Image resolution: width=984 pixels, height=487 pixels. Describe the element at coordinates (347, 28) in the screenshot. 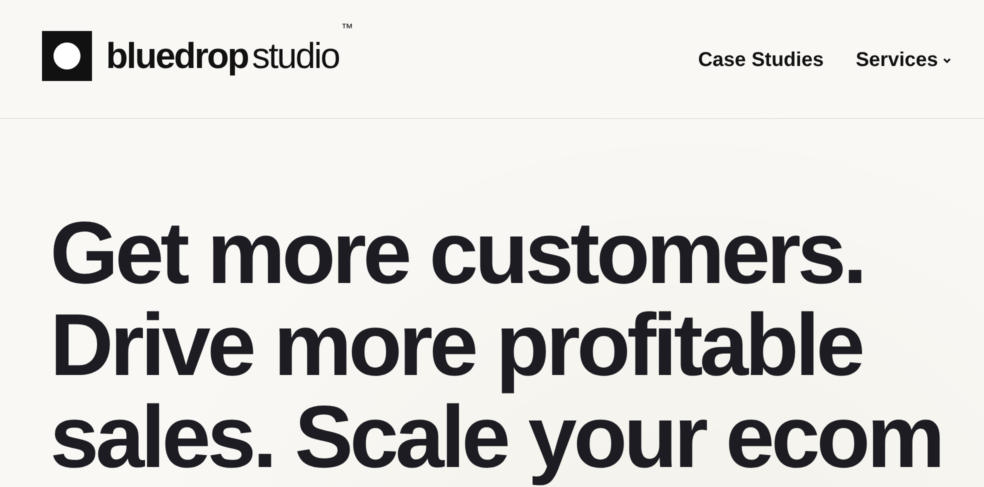

I see `trademark: ™` at that location.